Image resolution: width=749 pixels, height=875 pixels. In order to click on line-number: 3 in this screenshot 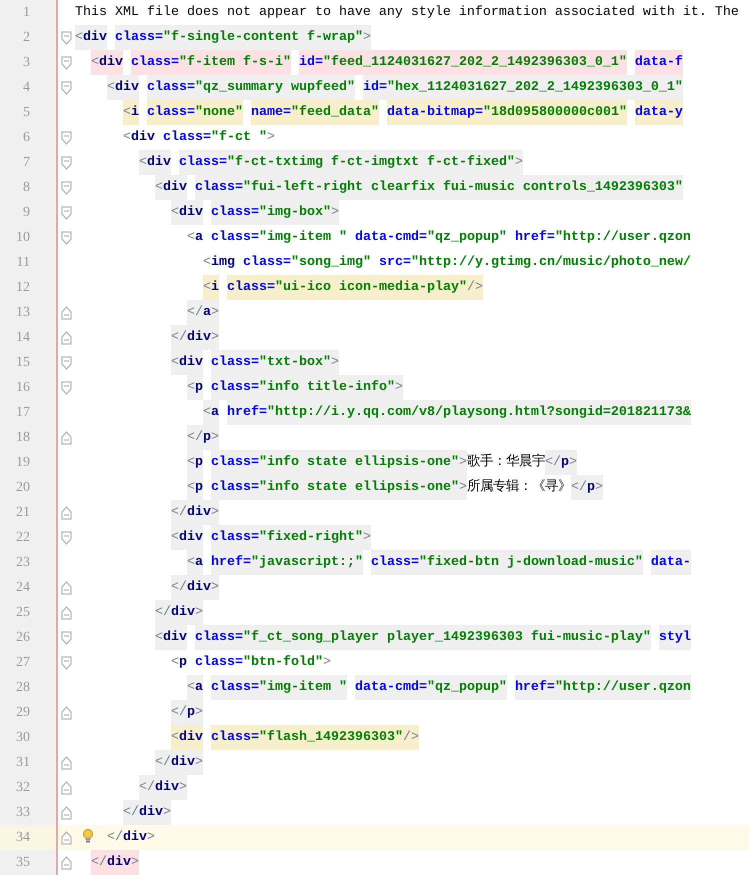, I will do `click(28, 62)`.